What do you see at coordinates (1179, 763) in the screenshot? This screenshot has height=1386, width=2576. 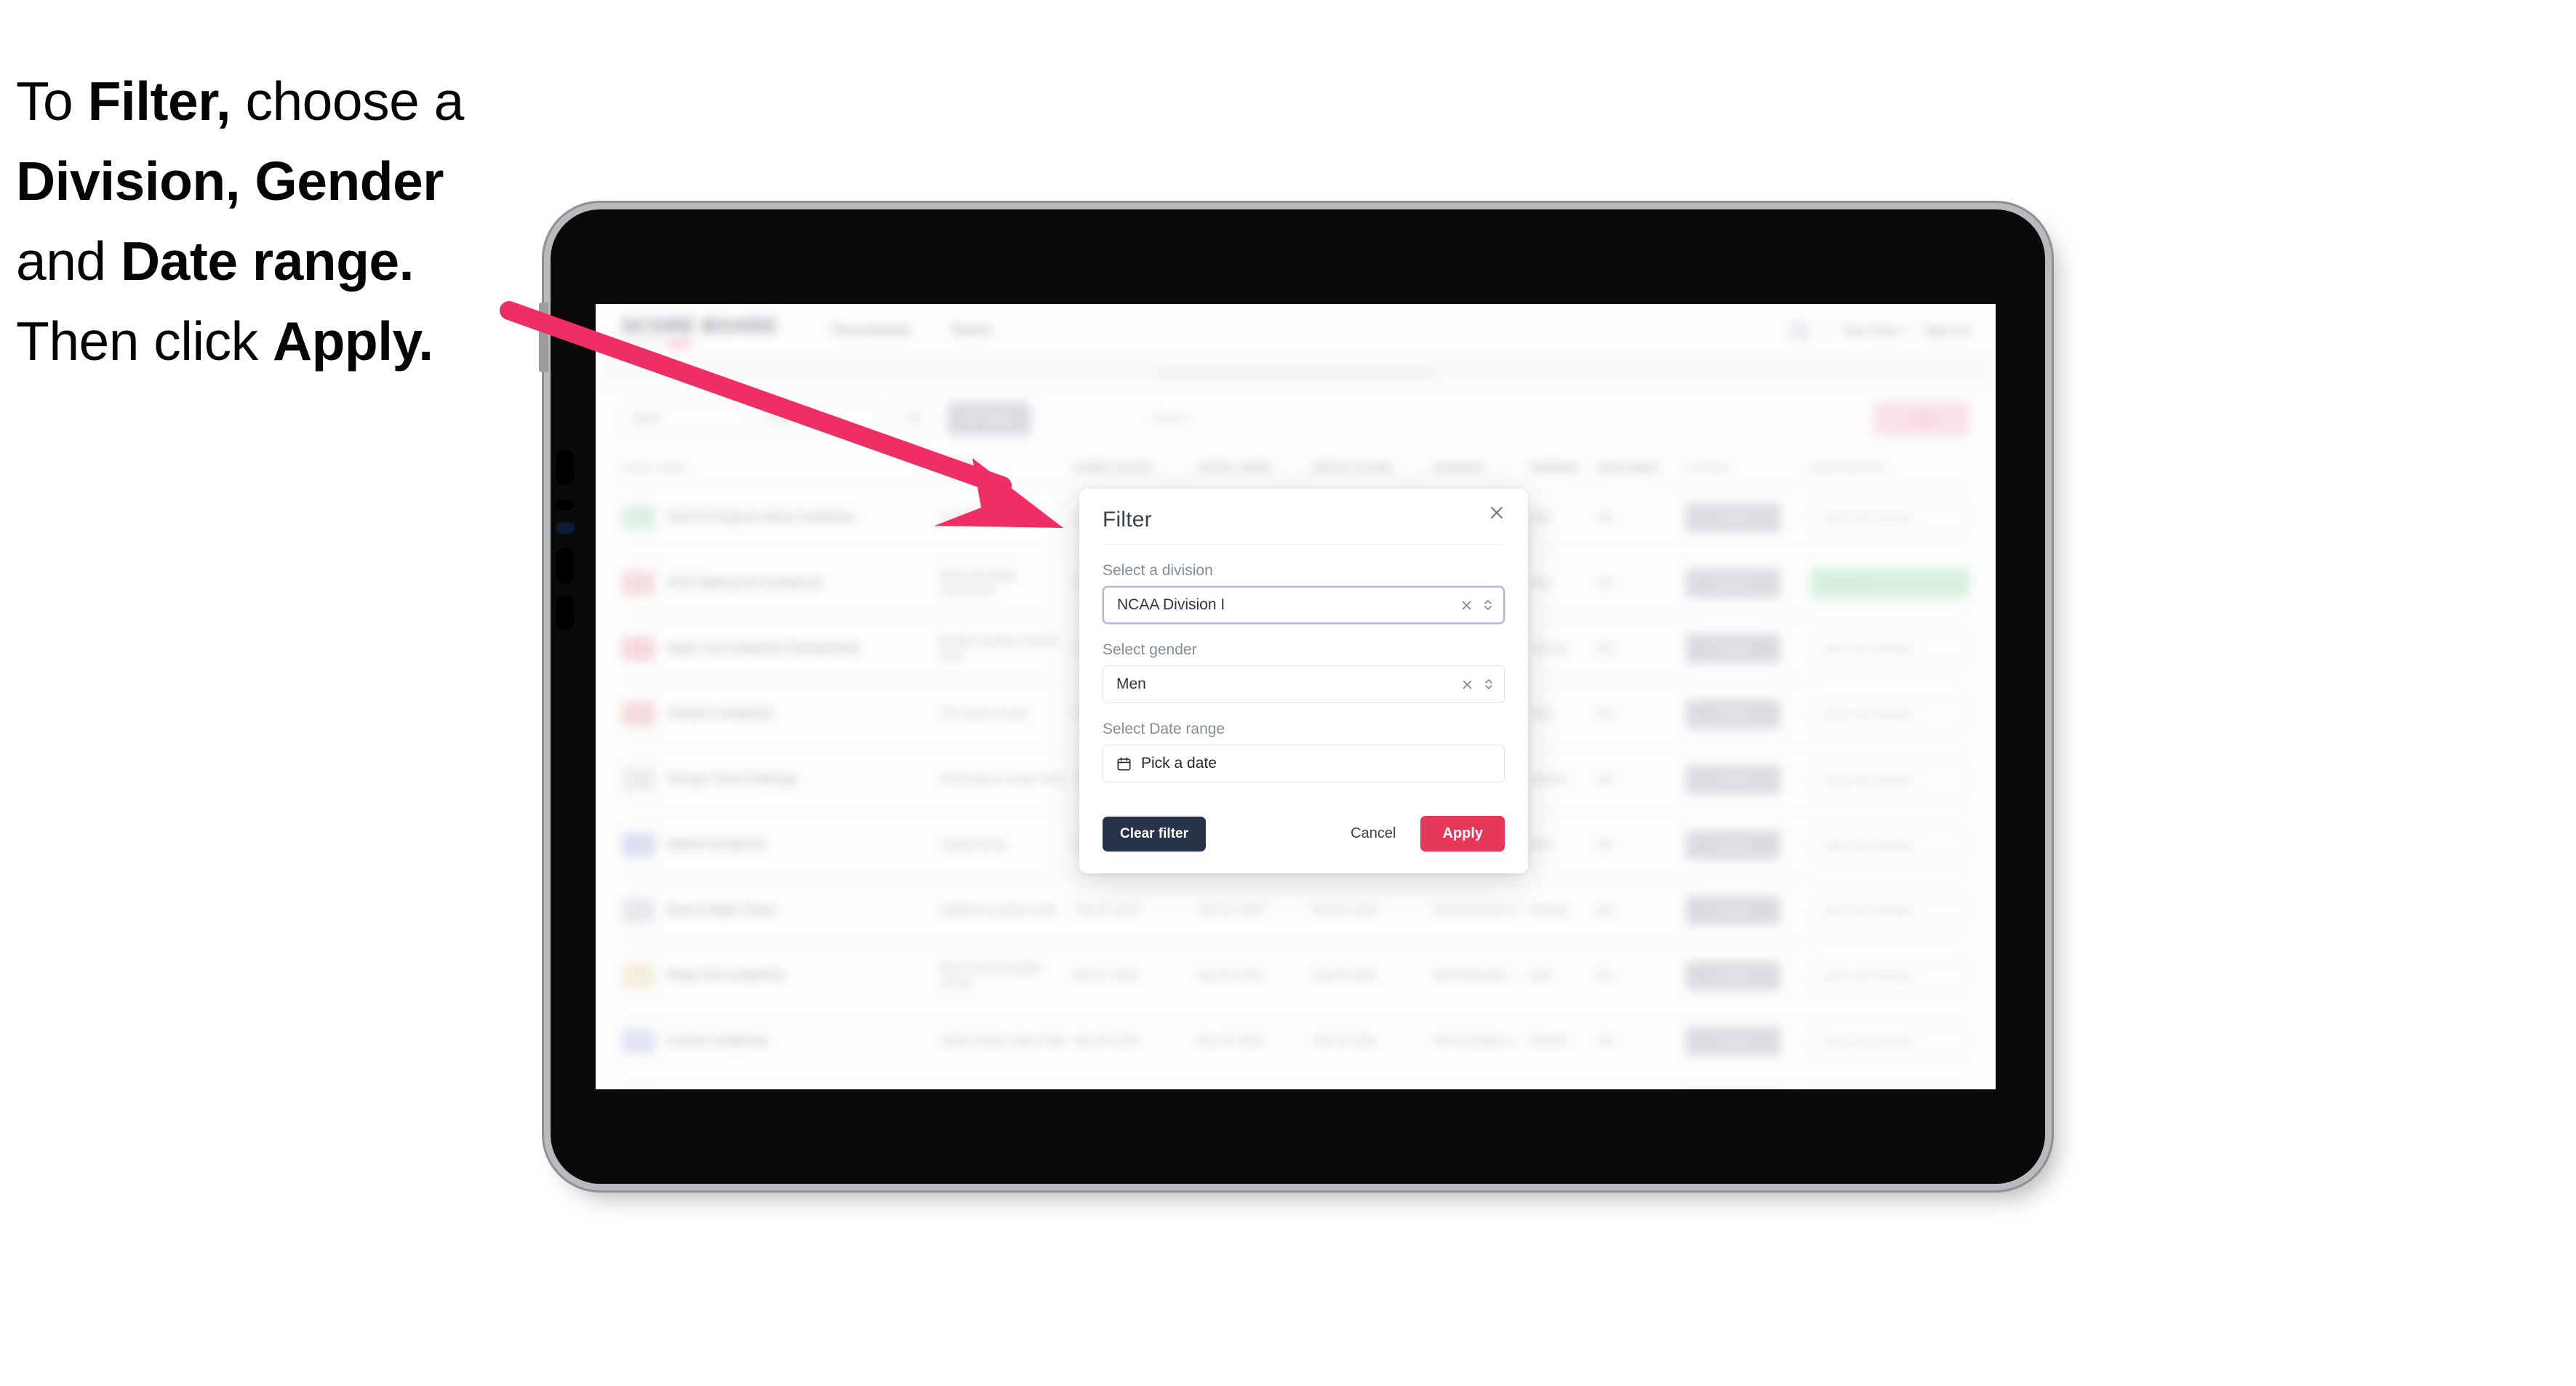 I see `date-range-placeholder: Pick a date` at bounding box center [1179, 763].